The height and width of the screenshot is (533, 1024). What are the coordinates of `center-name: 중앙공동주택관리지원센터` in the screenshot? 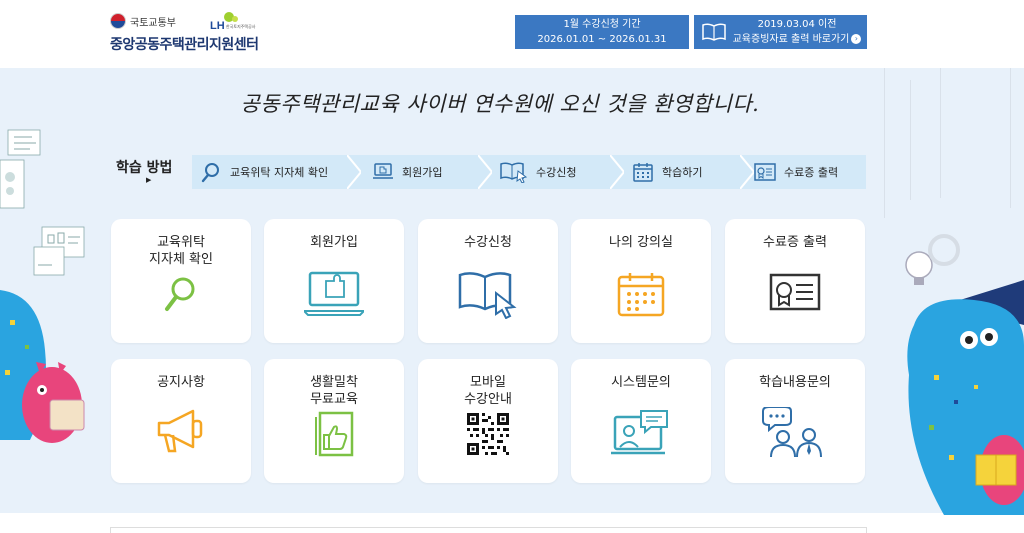 It's located at (184, 45).